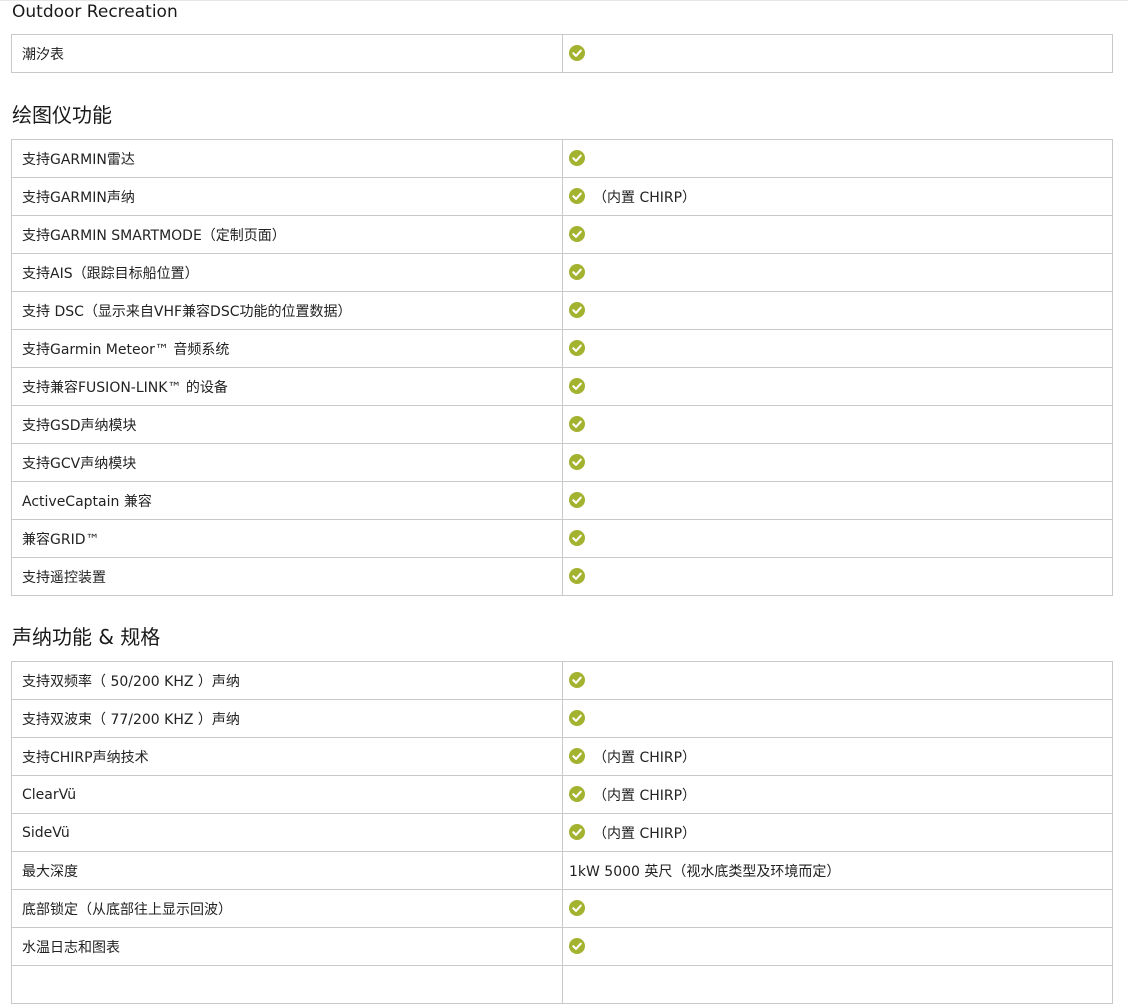 This screenshot has width=1128, height=1004. I want to click on table-row: SideVü （内置 CHIRP）, so click(562, 832).